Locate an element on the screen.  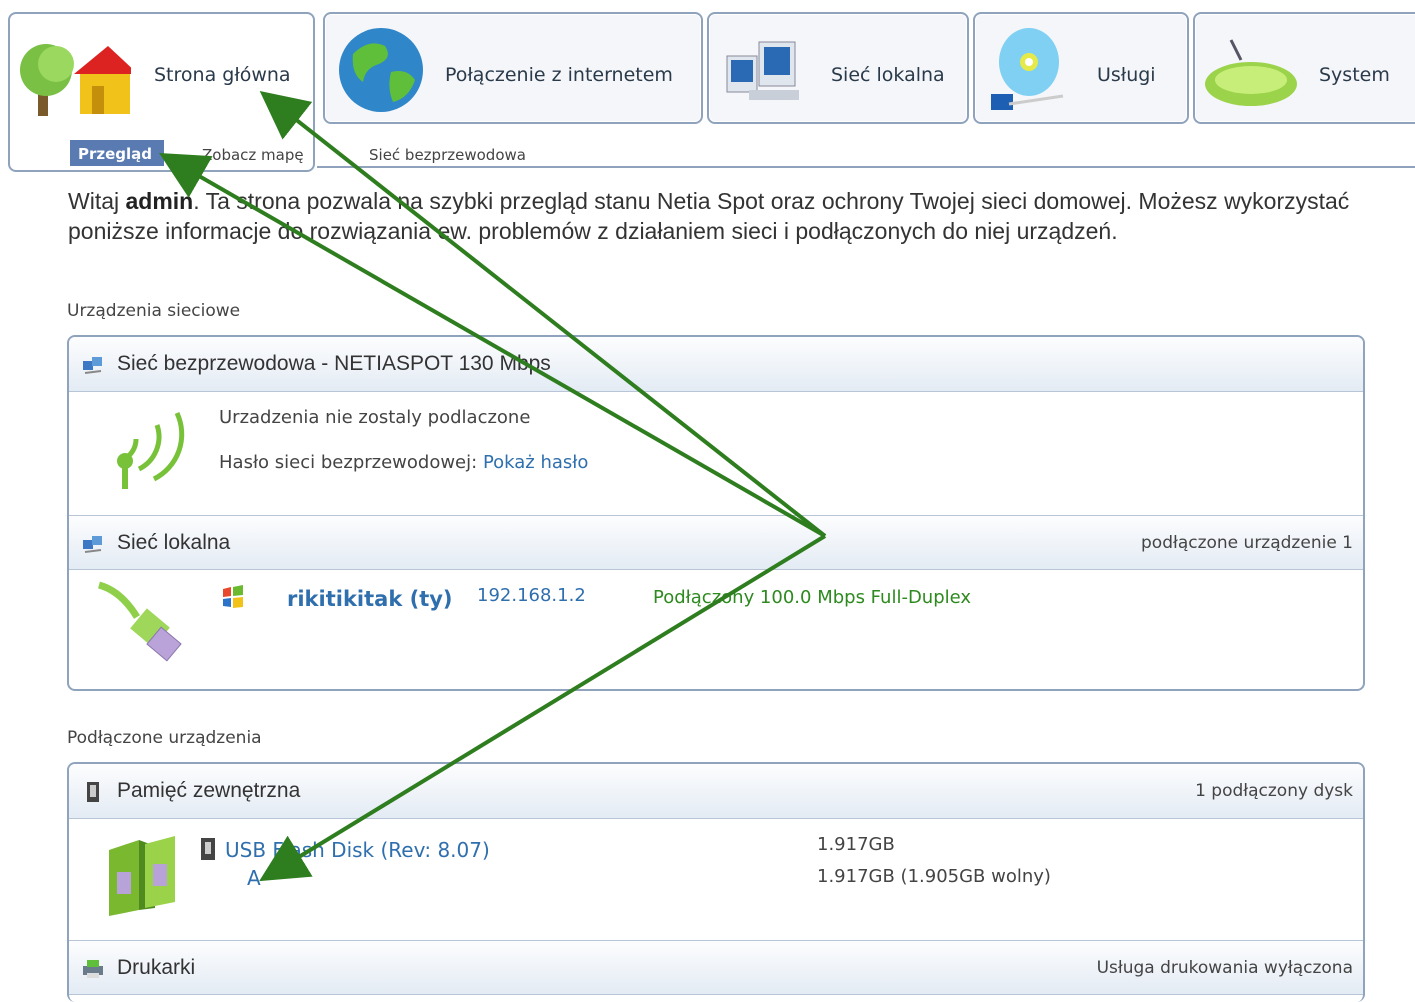
printers-header: Drukarki Usługa drukowania wyłączona is located at coordinates (716, 967).